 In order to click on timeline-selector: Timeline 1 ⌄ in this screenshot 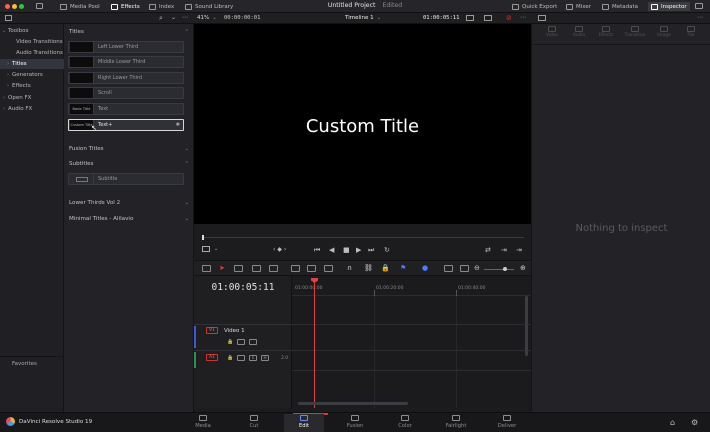, I will do `click(363, 18)`.